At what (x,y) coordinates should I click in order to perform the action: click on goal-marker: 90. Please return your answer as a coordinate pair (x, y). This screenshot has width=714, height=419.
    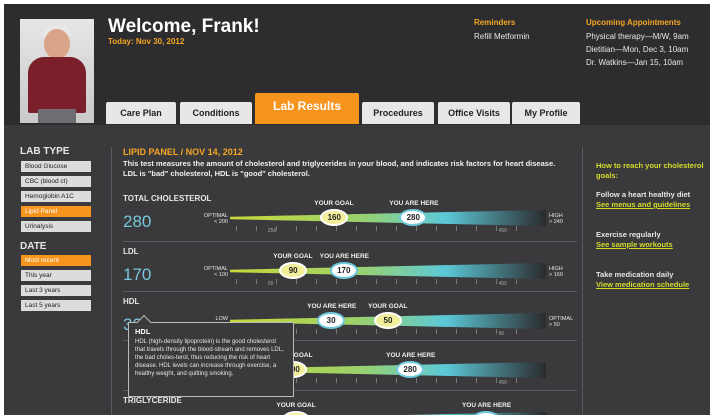
    Looking at the image, I should click on (293, 270).